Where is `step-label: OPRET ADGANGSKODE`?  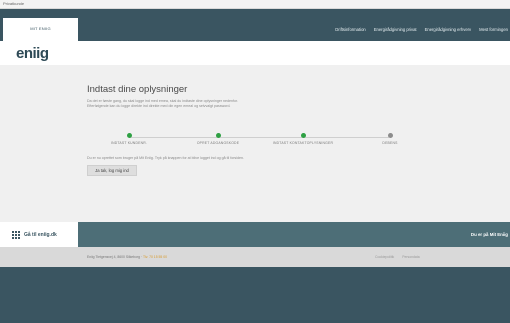 step-label: OPRET ADGANGSKODE is located at coordinates (218, 143).